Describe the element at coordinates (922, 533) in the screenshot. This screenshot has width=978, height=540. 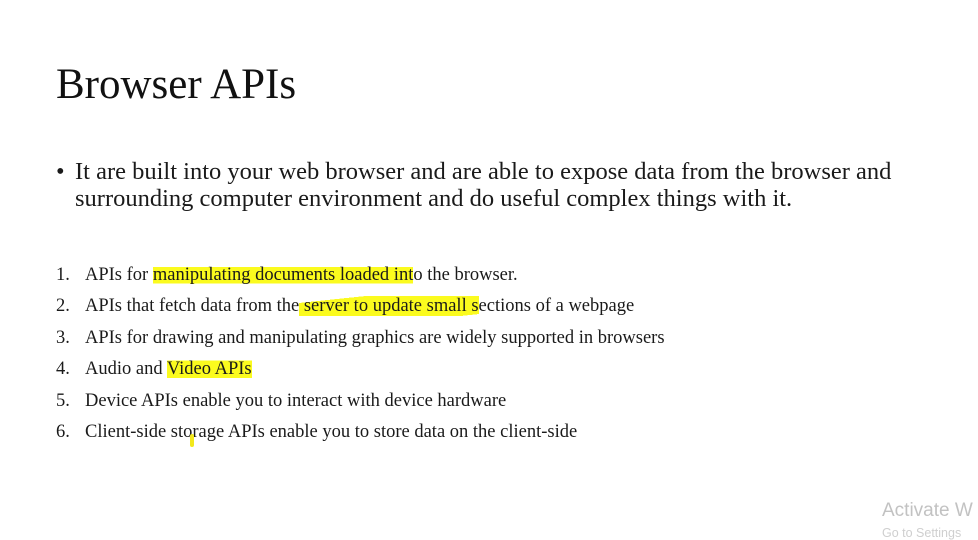
I see `activation-watermark-sub: Go to Settings` at that location.